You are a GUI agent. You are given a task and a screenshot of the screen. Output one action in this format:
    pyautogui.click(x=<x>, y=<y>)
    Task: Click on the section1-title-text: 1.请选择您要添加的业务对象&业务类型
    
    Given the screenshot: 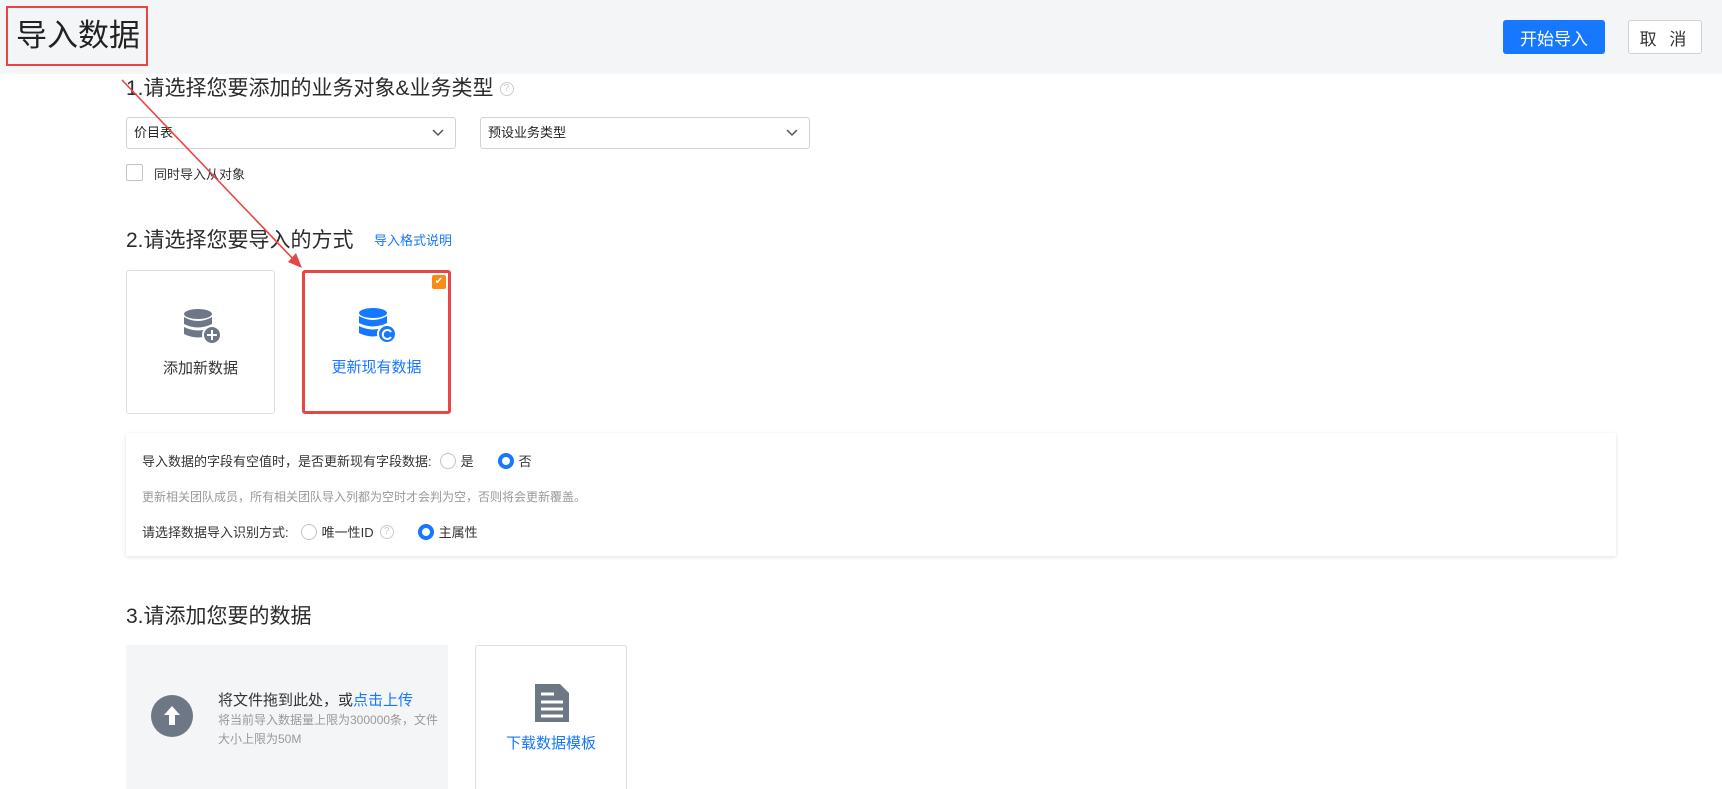 What is the action you would take?
    pyautogui.click(x=310, y=88)
    